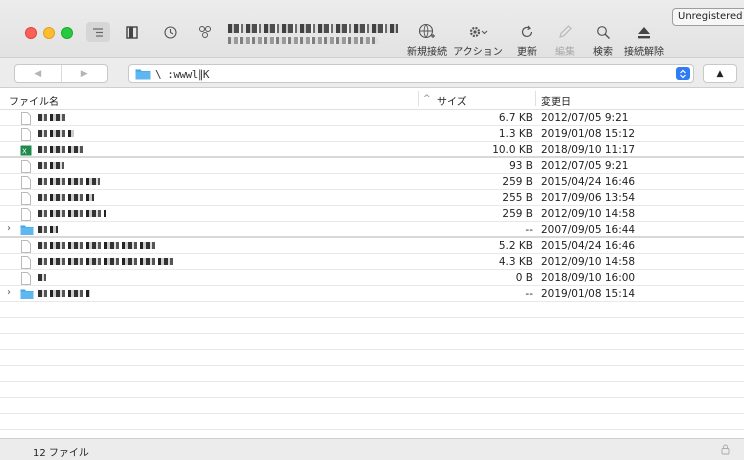  Describe the element at coordinates (588, 150) in the screenshot. I see `file-modified: 2018/09/10 11:17` at that location.